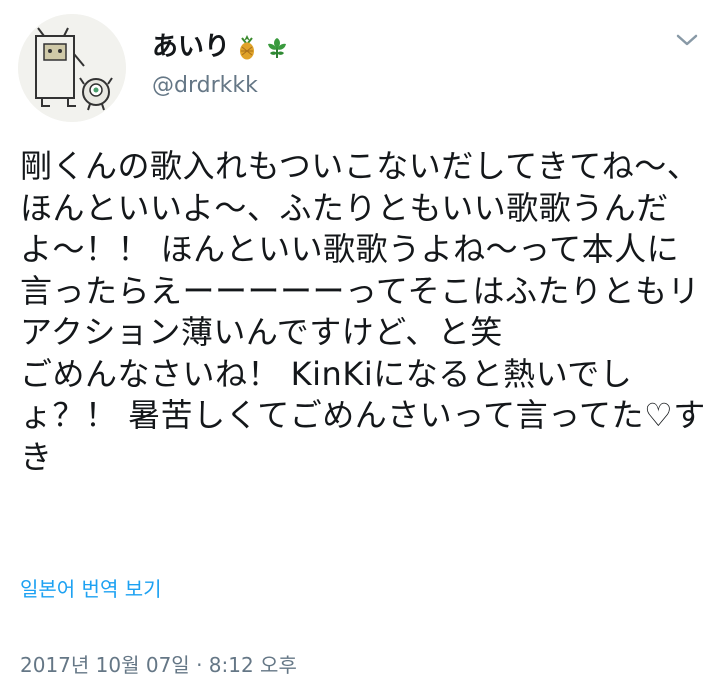 The height and width of the screenshot is (686, 720). Describe the element at coordinates (158, 665) in the screenshot. I see `tweet-timestamp: 2017년 10월 07일 · 8:12 오후` at that location.